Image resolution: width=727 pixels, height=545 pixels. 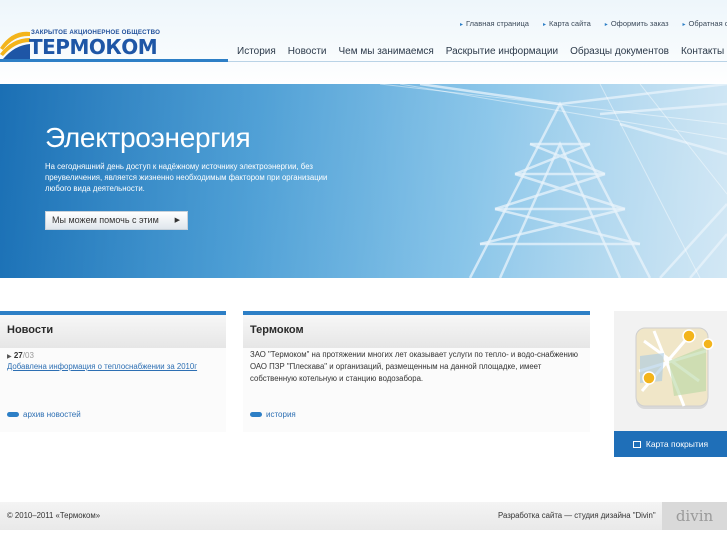 What do you see at coordinates (477, 61) in the screenshot?
I see `nav-divider` at bounding box center [477, 61].